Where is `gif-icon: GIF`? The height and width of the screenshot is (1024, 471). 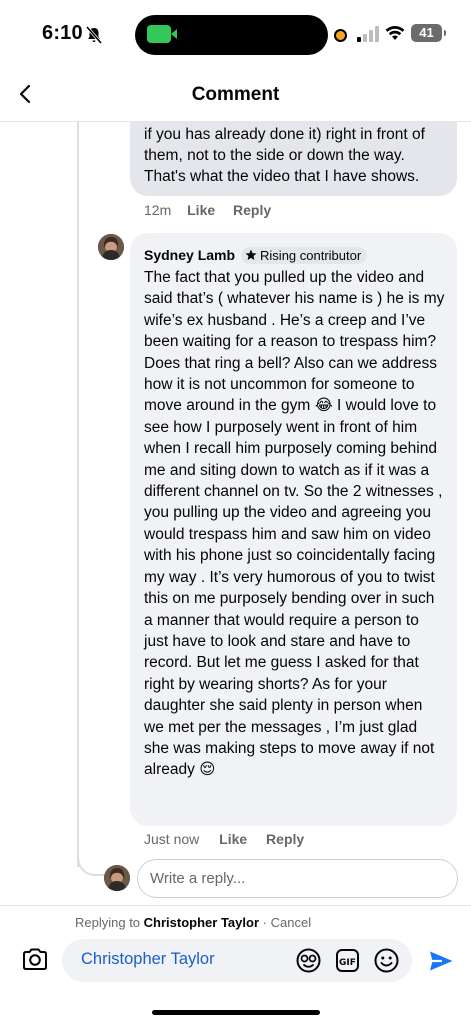 gif-icon: GIF is located at coordinates (347, 960).